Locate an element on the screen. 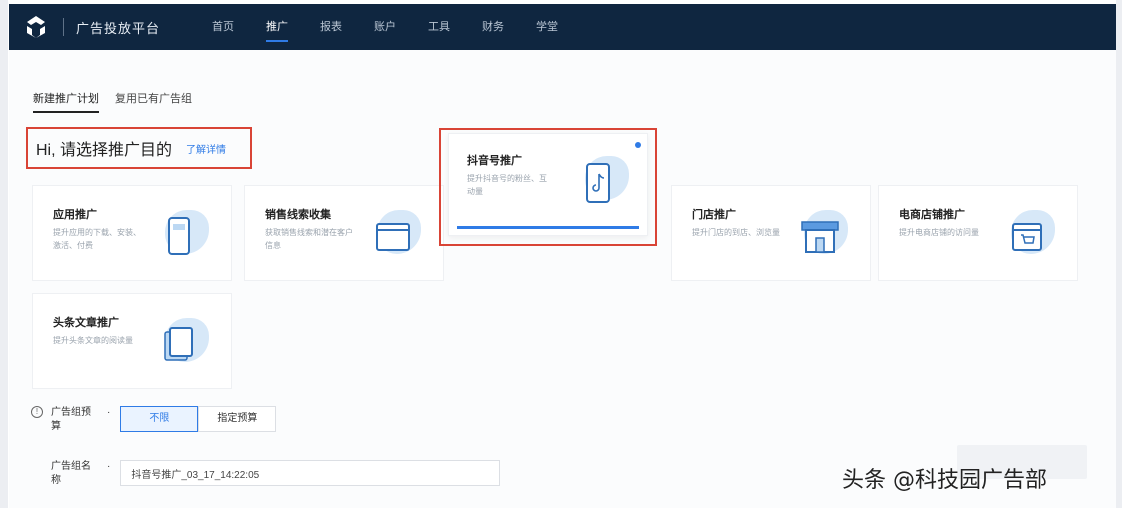 Image resolution: width=1122 pixels, height=508 pixels. storefront-icon is located at coordinates (820, 236).